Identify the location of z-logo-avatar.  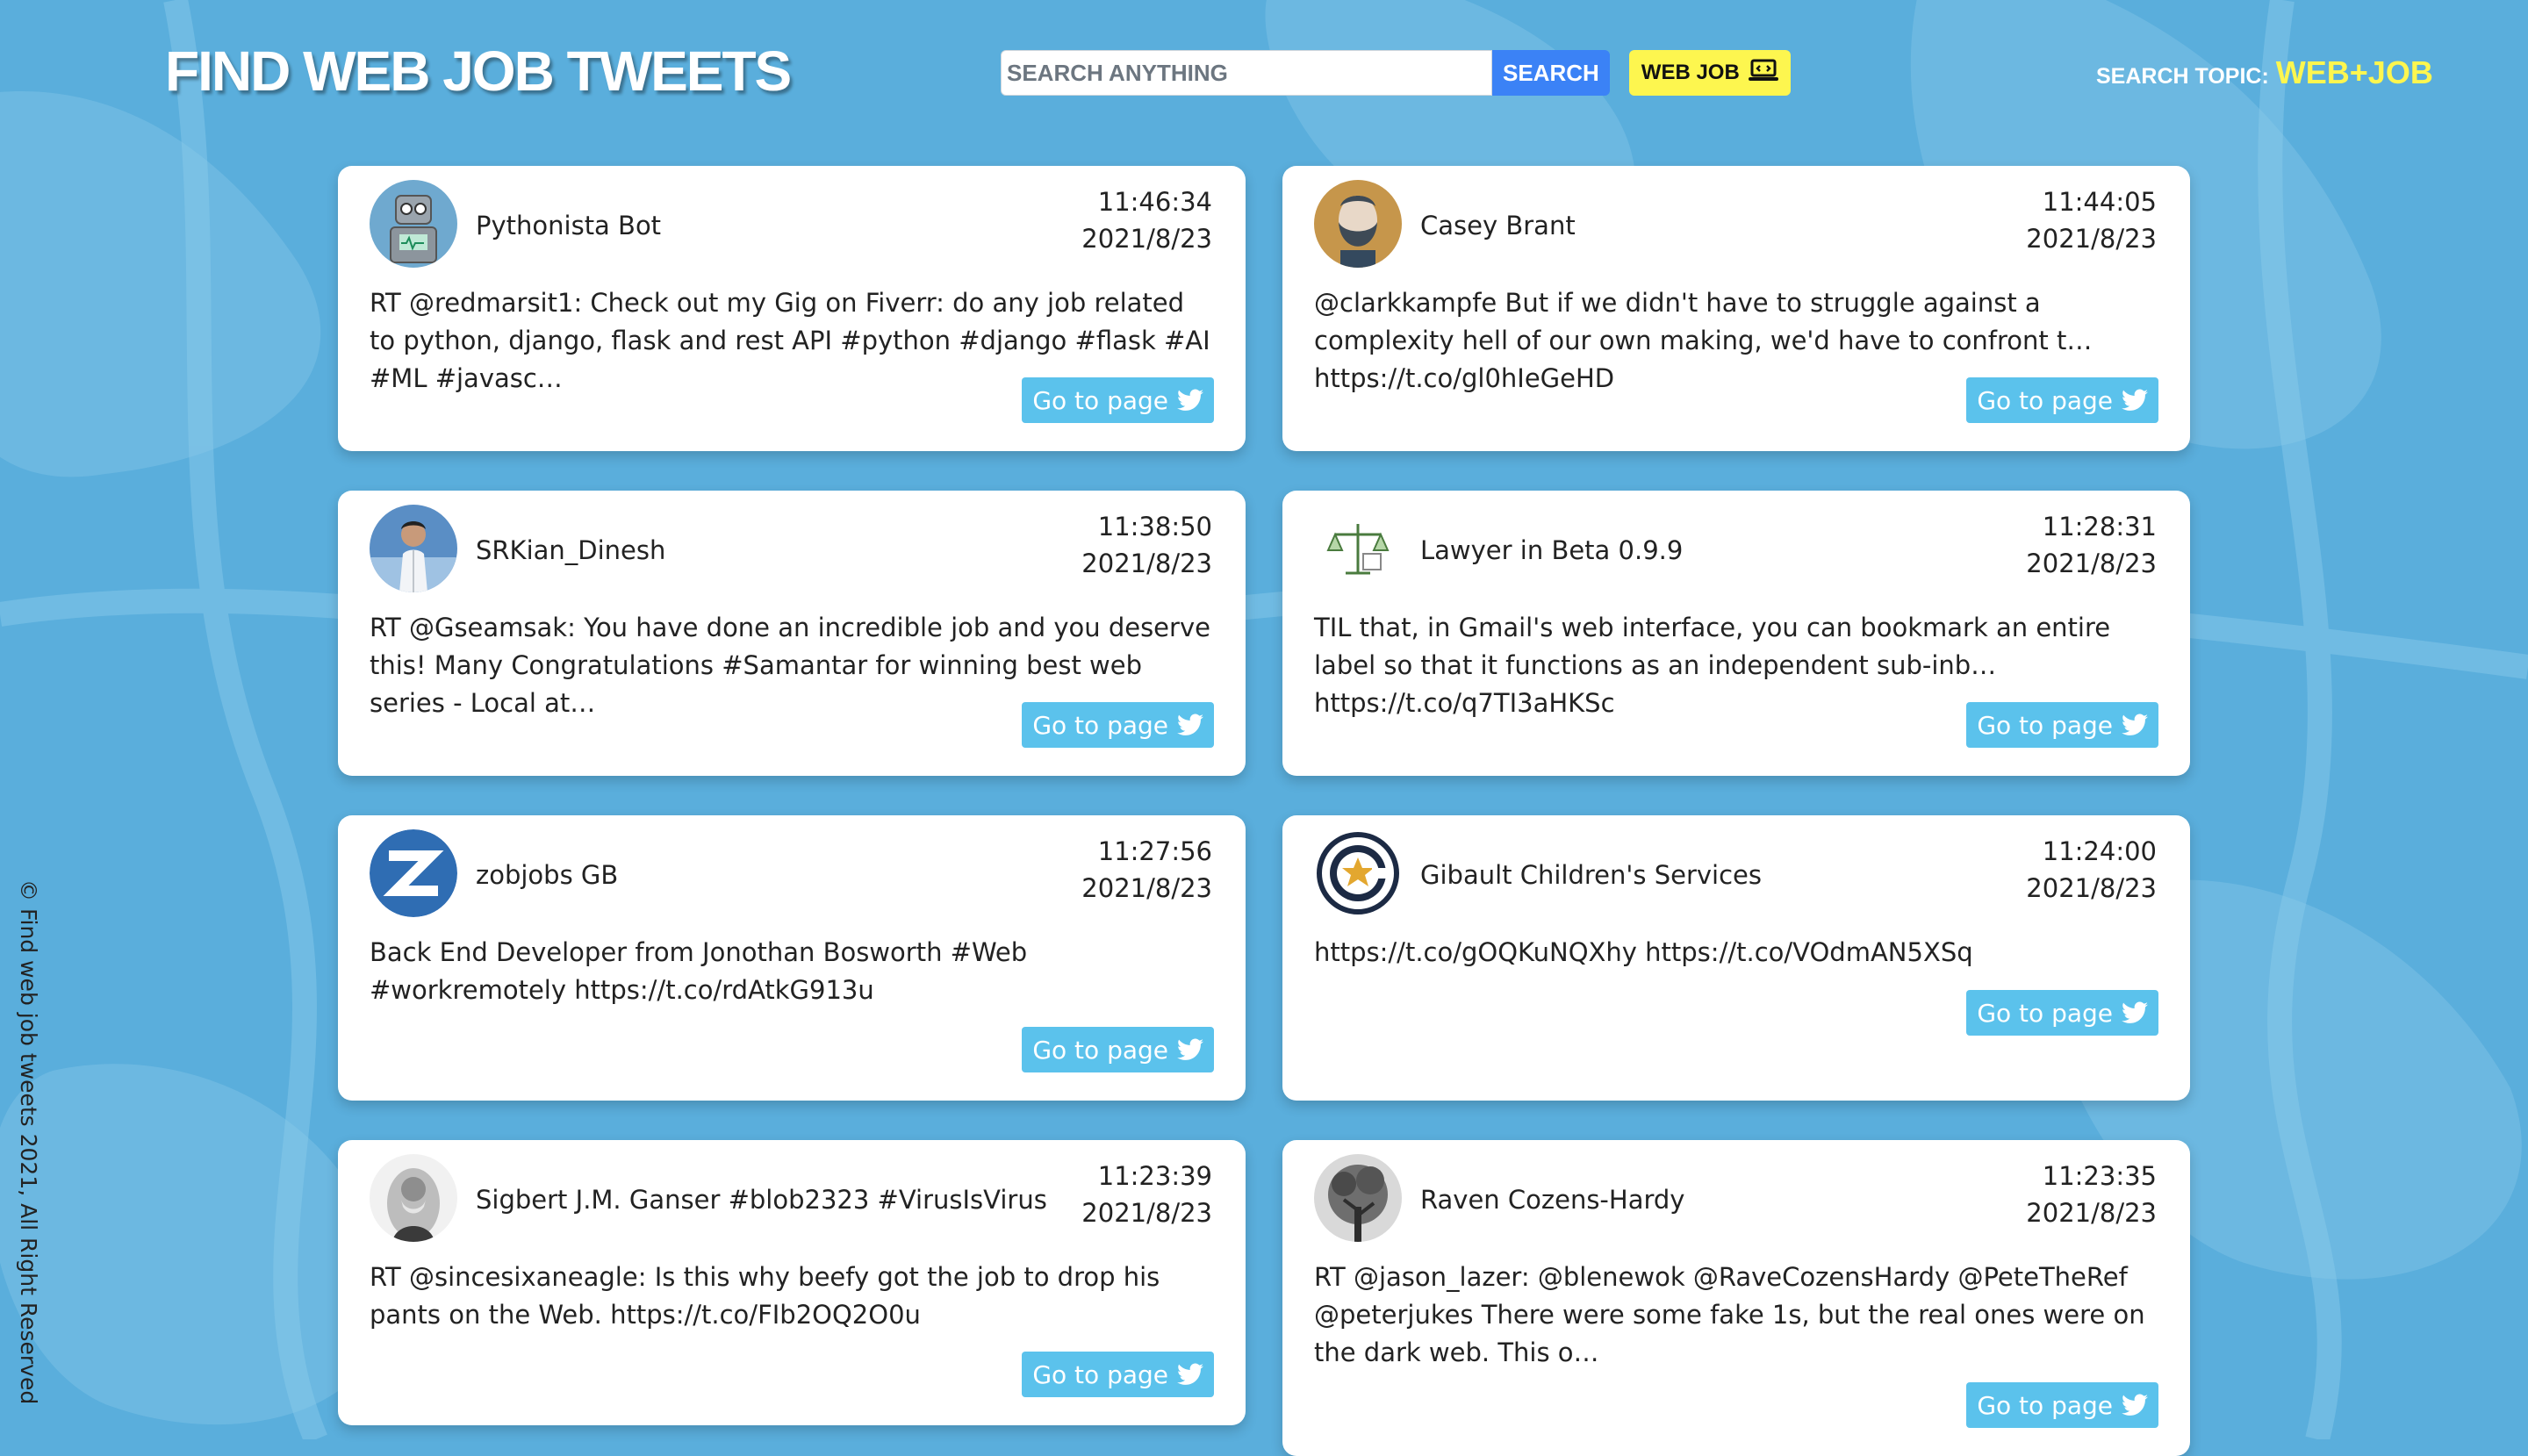
(413, 873).